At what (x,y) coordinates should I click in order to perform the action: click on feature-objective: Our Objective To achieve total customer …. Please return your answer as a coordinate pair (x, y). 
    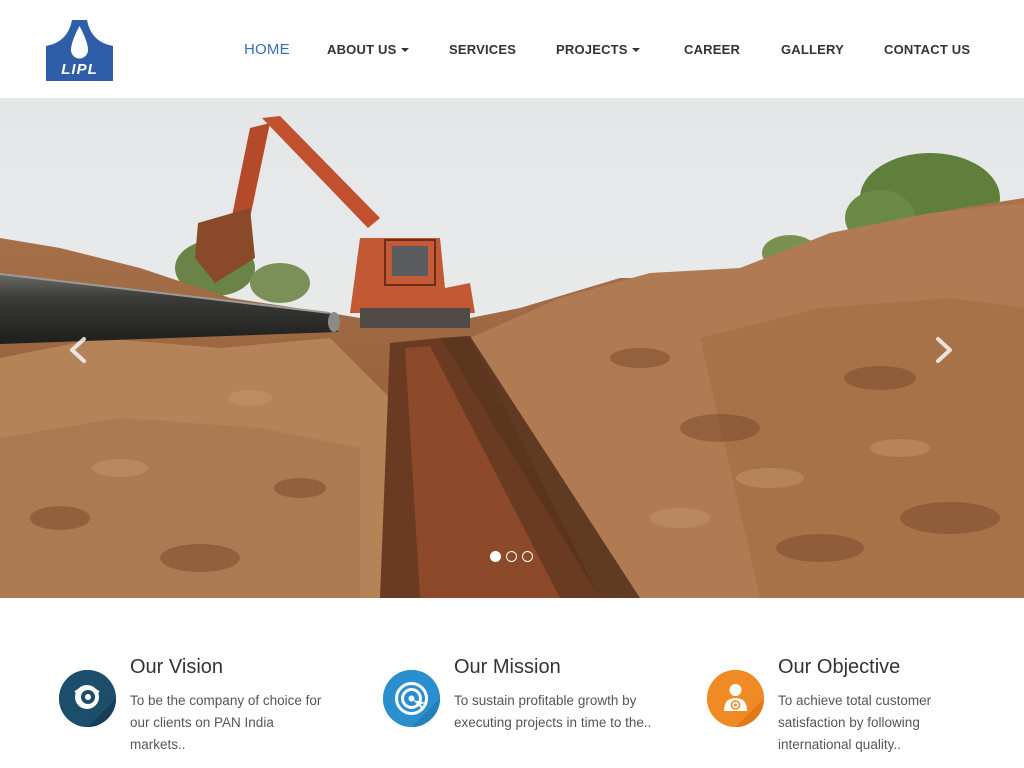
    Looking at the image, I should click on (857, 711).